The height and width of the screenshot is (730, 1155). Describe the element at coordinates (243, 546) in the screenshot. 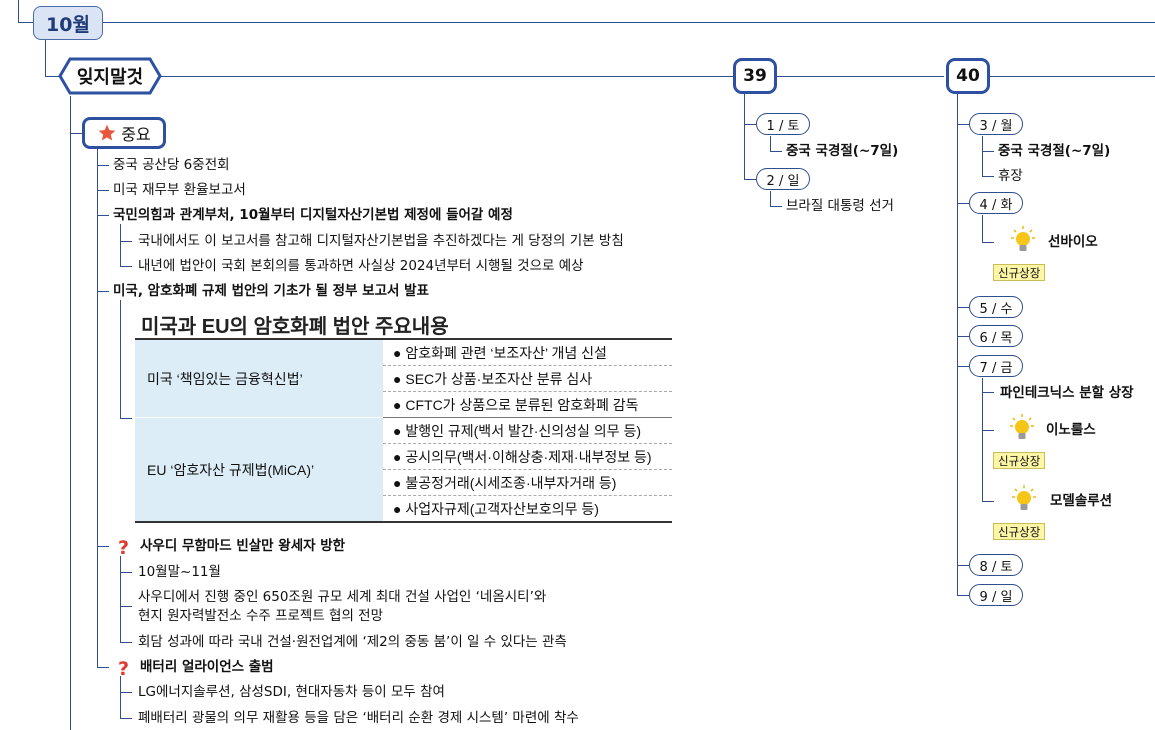

I see `saudi-title: 사우디 무함마드 빈살만 왕세자 방한` at that location.